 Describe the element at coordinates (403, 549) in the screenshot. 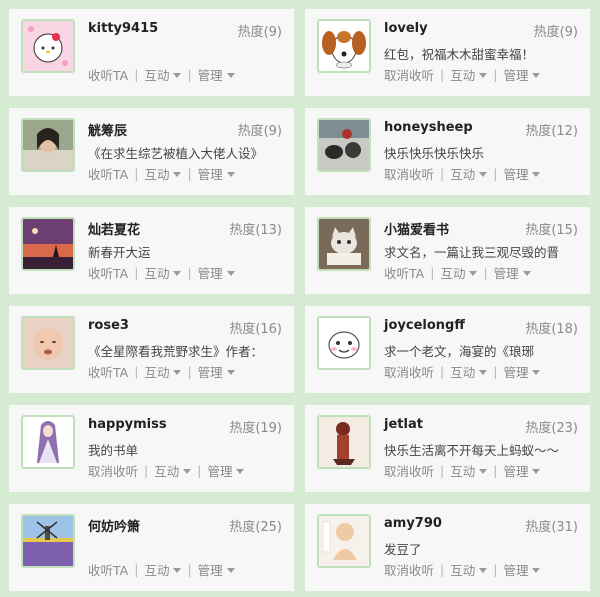

I see `signature-text: 发豆了` at that location.